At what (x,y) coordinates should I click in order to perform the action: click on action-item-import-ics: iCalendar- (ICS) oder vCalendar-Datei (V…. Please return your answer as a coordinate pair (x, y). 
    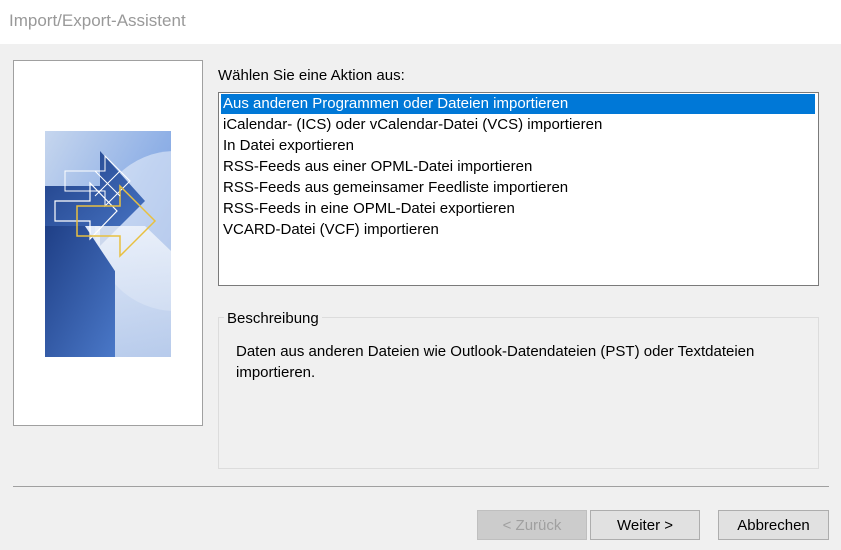
    Looking at the image, I should click on (518, 125).